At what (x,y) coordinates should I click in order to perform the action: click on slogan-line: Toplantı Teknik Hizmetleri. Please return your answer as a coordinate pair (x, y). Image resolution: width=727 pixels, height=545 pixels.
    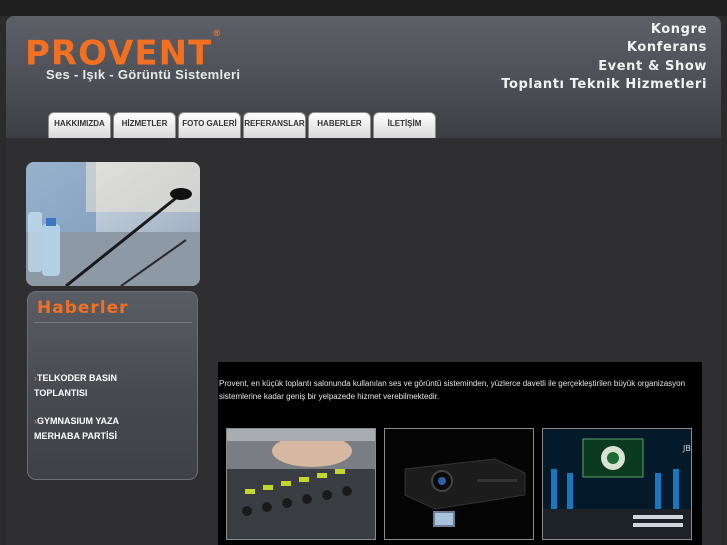
    Looking at the image, I should click on (604, 84).